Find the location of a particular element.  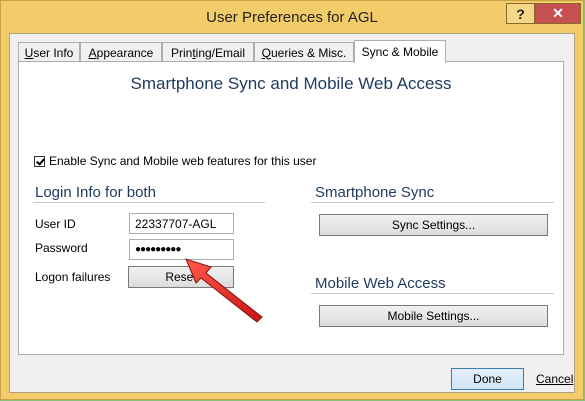

tab-printing-prefix: Prin is located at coordinates (181, 52).